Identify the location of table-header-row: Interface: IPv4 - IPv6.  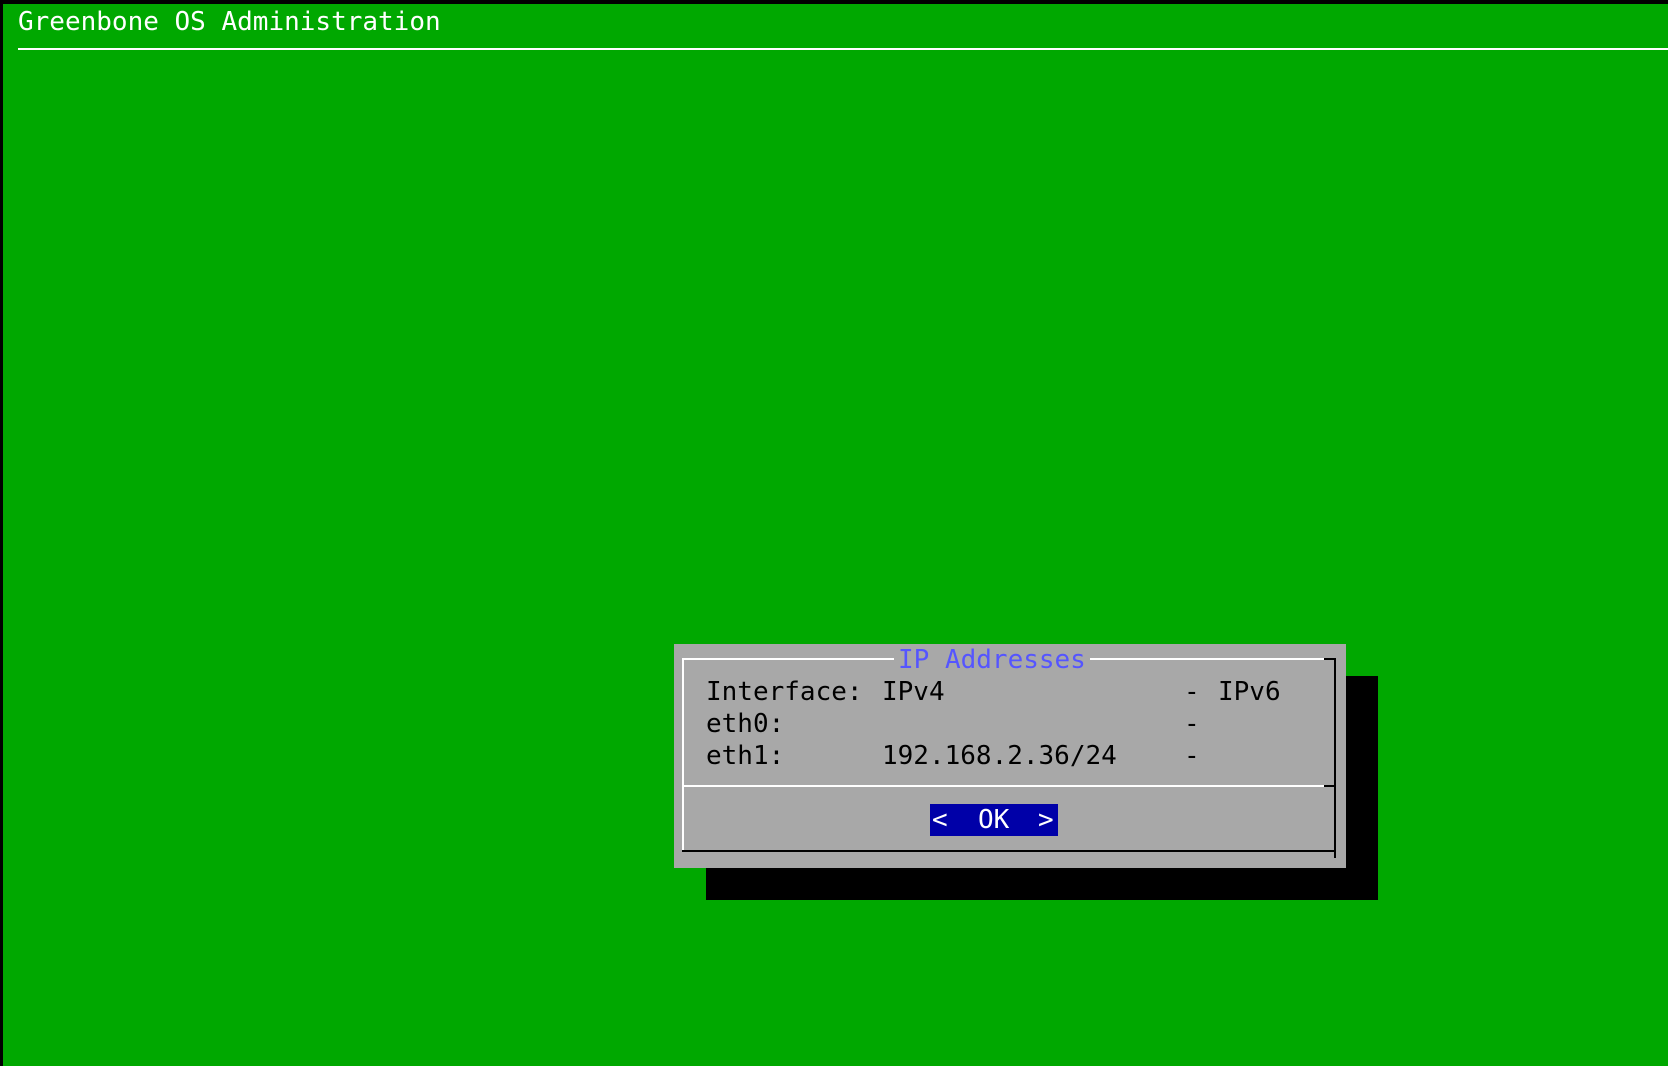
(1016, 692).